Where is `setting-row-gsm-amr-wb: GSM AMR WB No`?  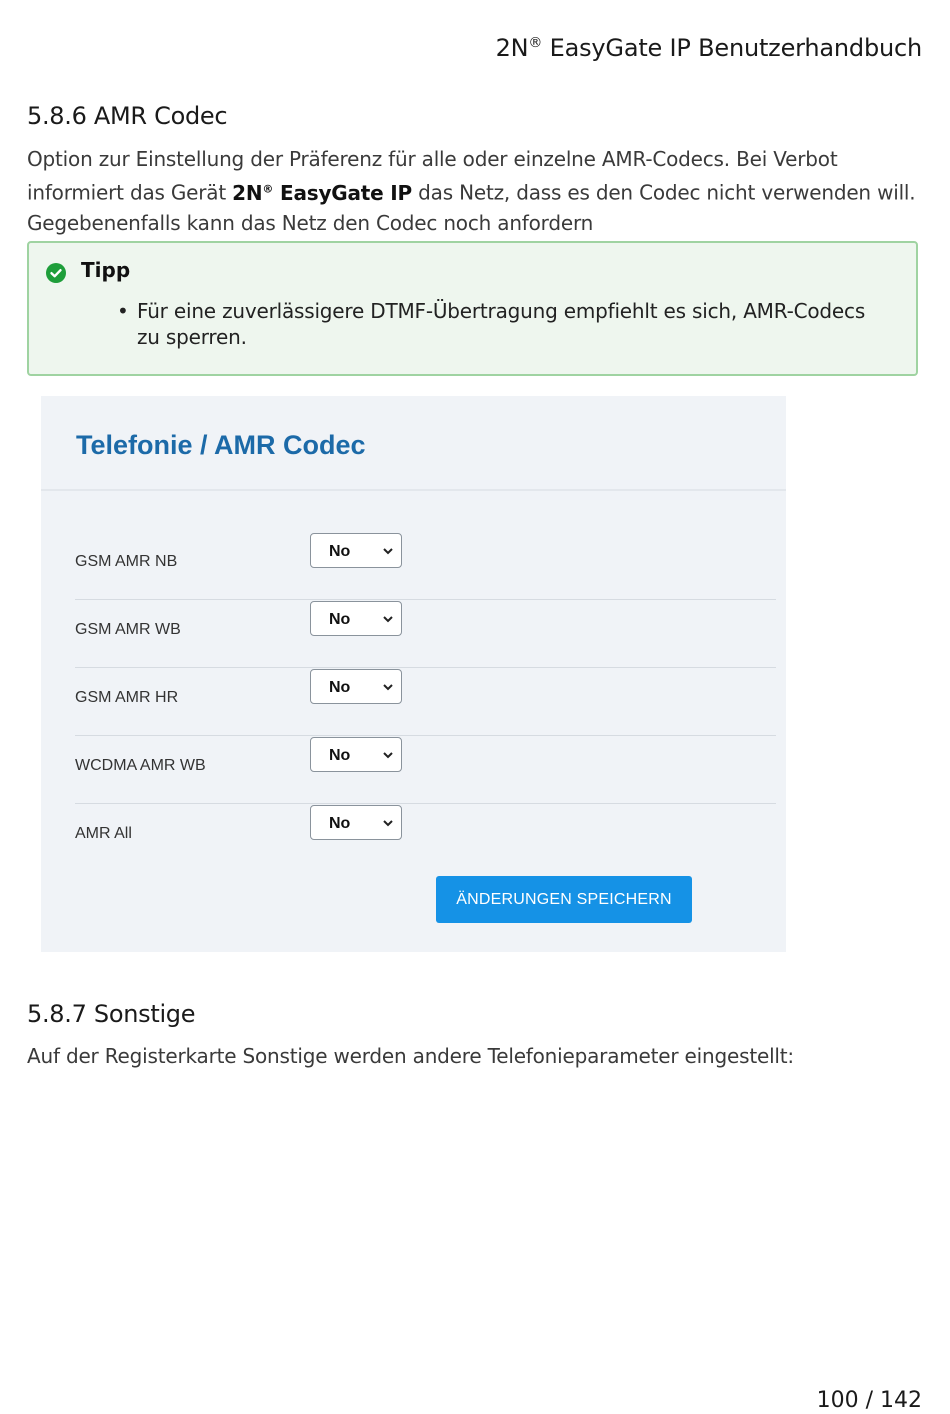
setting-row-gsm-amr-wb: GSM AMR WB No is located at coordinates (425, 633).